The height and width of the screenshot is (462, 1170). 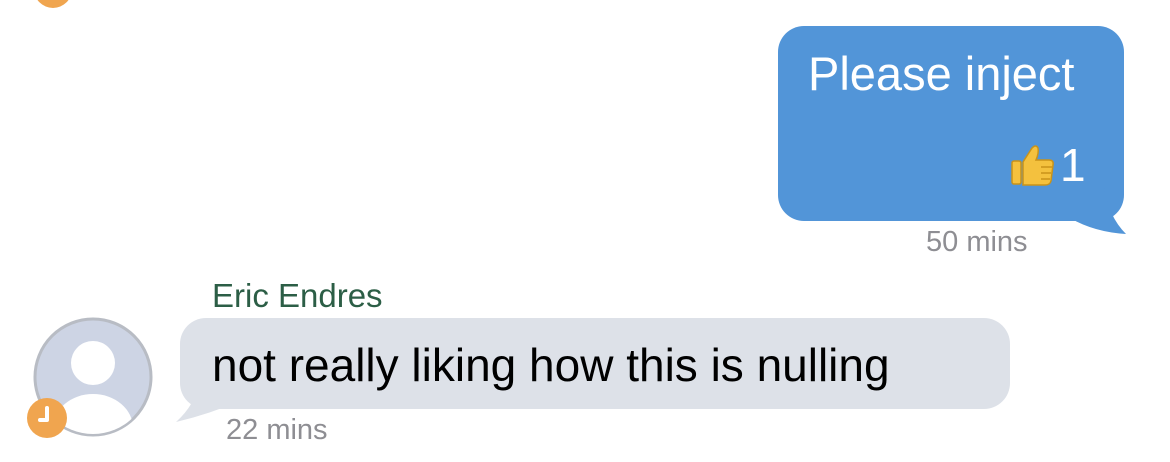 I want to click on reaction-badge: 1, so click(x=1048, y=165).